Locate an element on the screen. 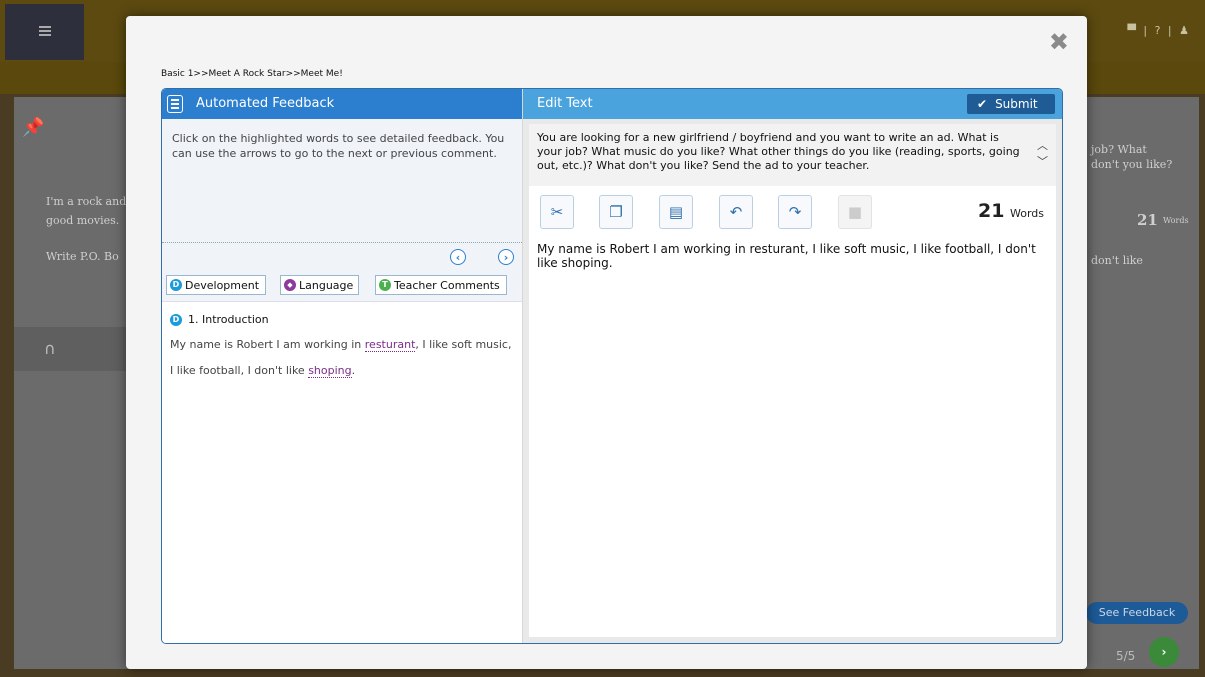 The width and height of the screenshot is (1205, 677). cut-button: ✂ is located at coordinates (557, 212).